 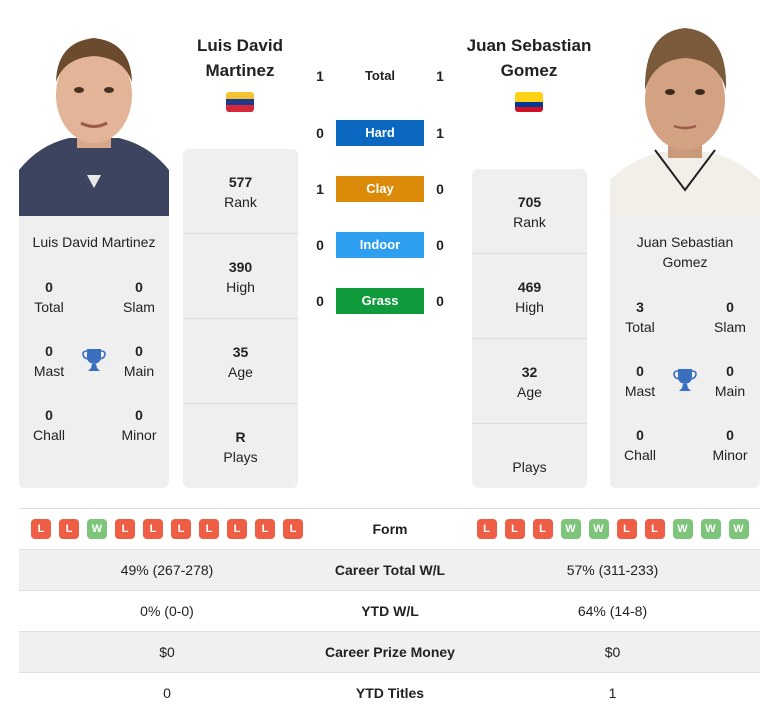 What do you see at coordinates (240, 360) in the screenshot?
I see `player1-age: 35 Age` at bounding box center [240, 360].